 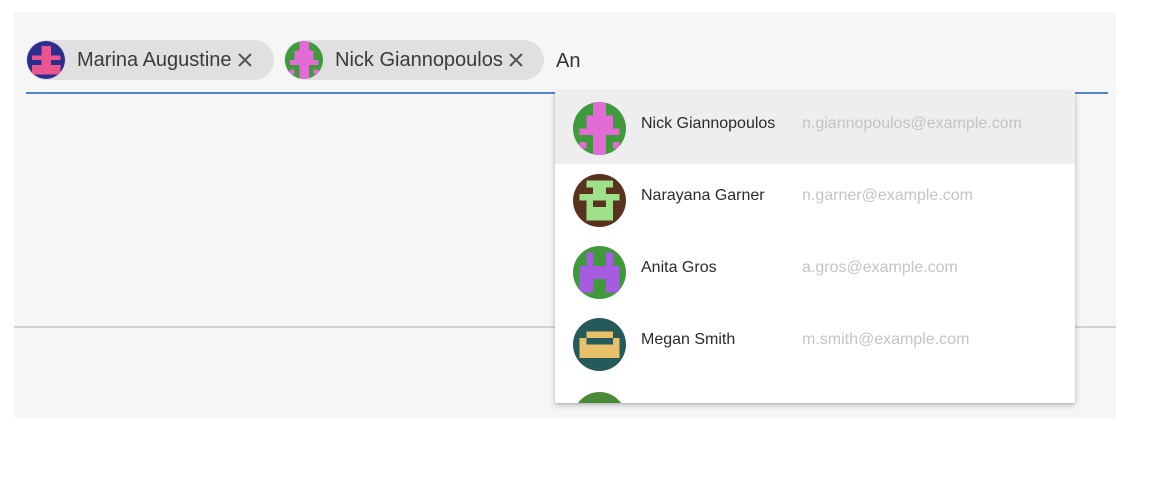 I want to click on cut-off-text-fragment, so click(x=540, y=424).